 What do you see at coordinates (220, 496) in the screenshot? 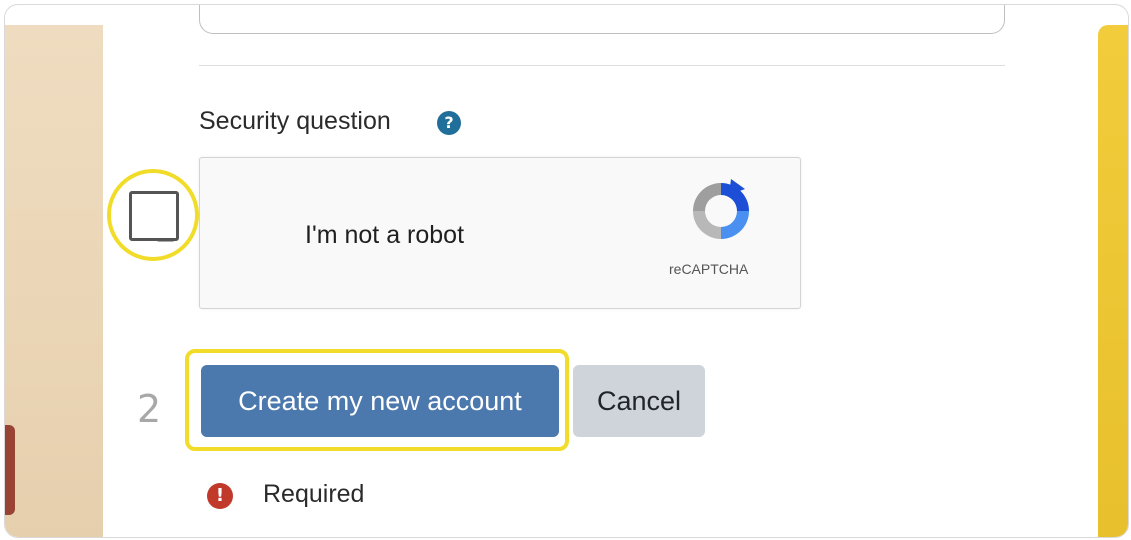
I see `exclamation-icon: !` at bounding box center [220, 496].